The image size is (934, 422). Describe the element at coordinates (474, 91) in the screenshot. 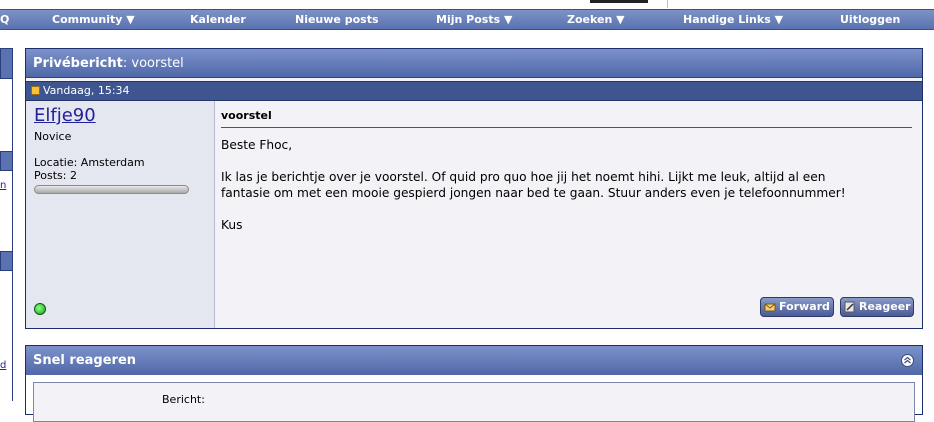

I see `pm-date-bar: Vandaag, 15:34` at that location.